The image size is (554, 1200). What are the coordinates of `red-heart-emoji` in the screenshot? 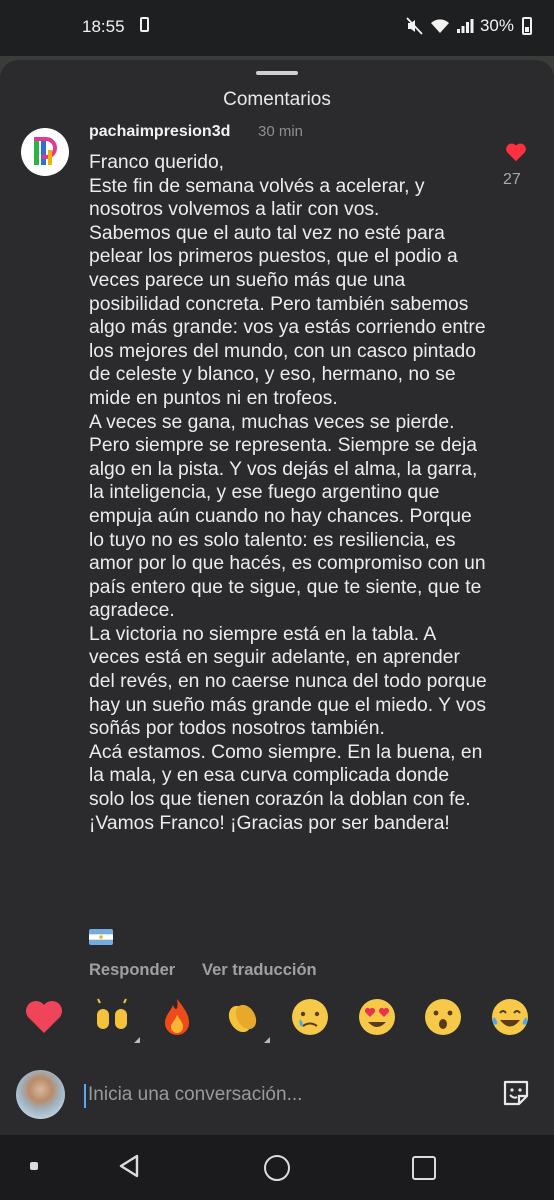 It's located at (44, 1017).